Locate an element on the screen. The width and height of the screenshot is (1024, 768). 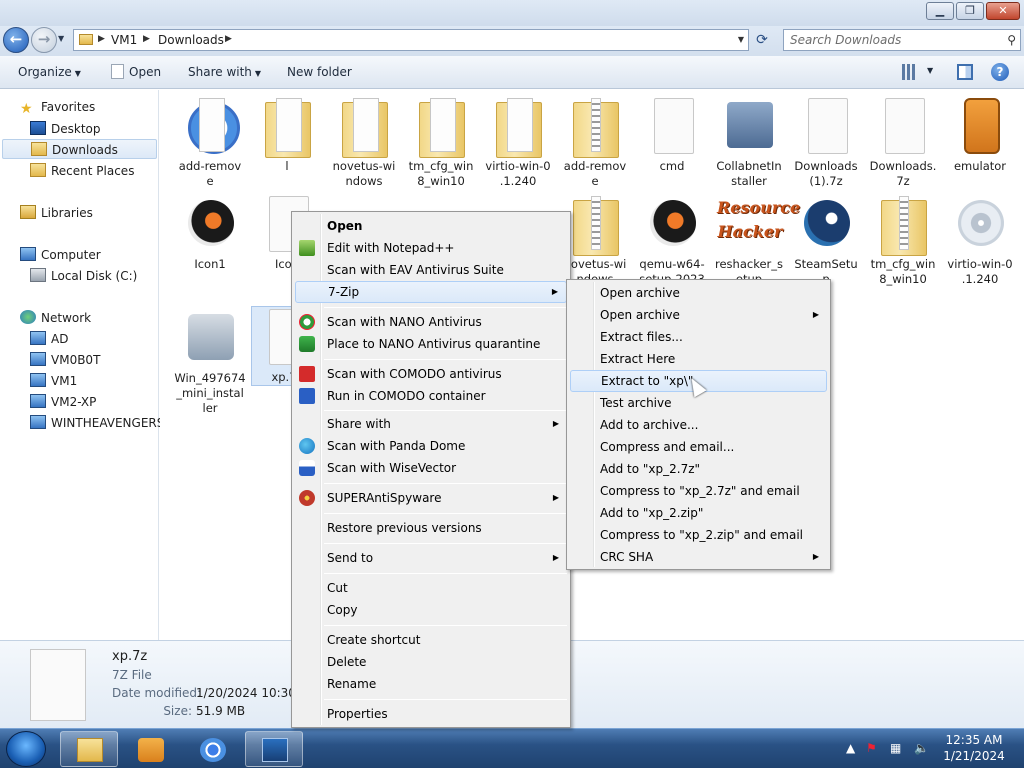
minimize-button: ▁ is located at coordinates (940, 11).